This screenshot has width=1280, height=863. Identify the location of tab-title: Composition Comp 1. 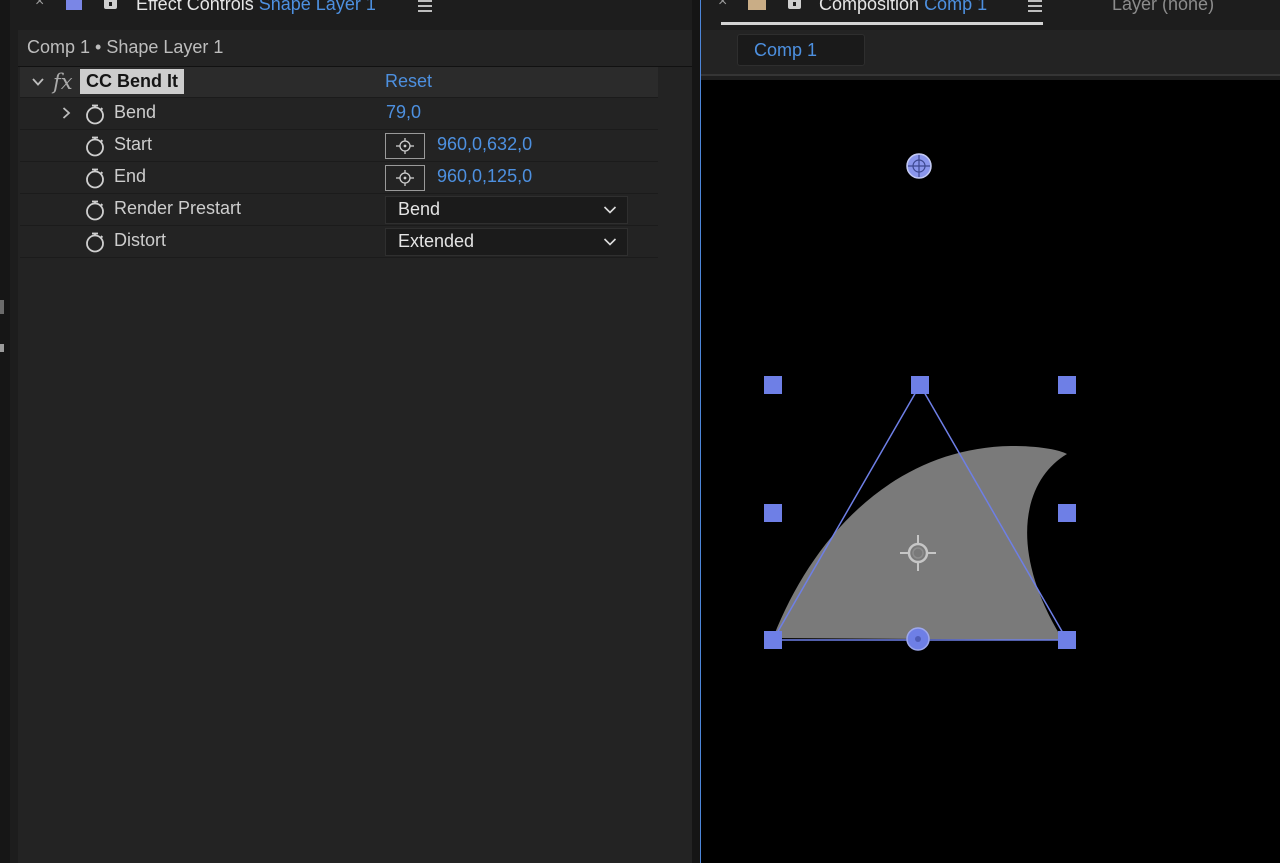
(903, 7).